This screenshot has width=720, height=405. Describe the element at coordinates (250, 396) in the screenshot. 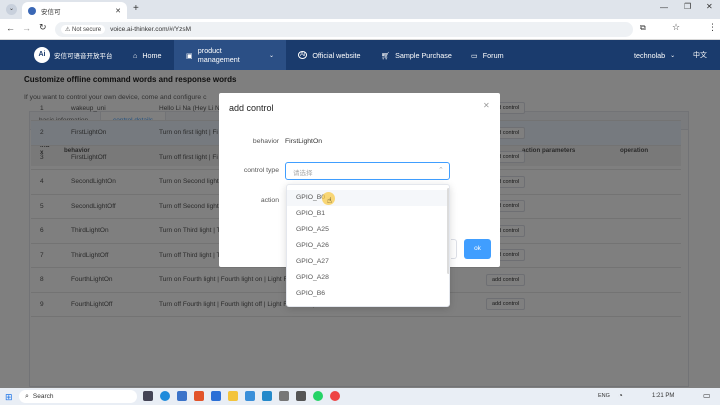

I see `photos-icon` at that location.